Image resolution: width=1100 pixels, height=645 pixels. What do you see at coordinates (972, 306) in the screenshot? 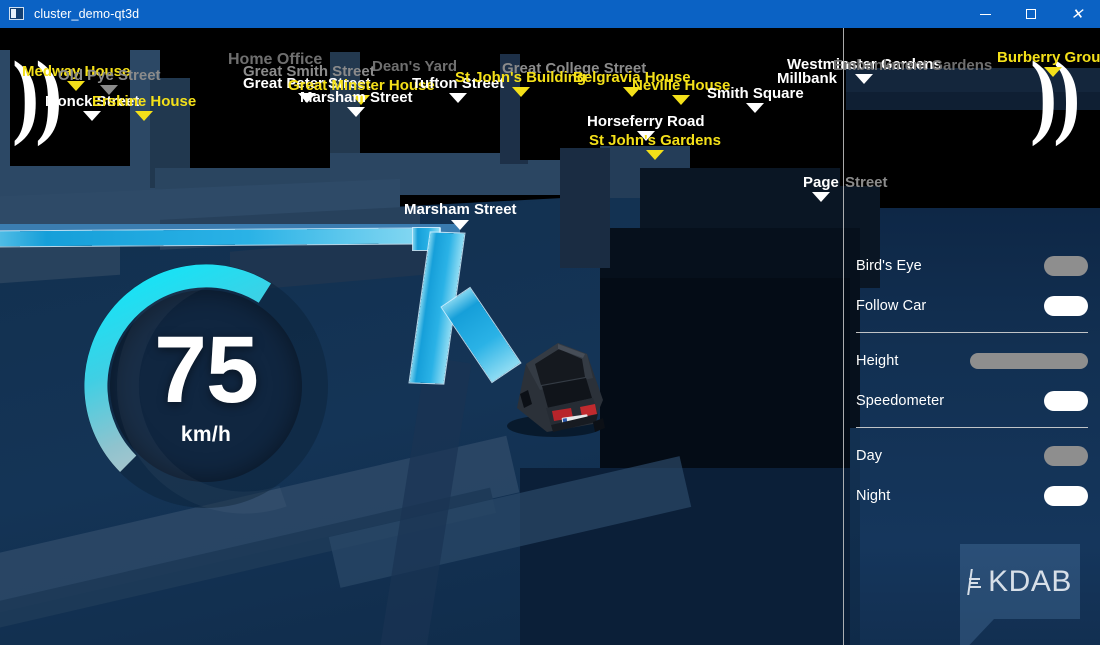
I see `setting-row: Follow Car` at bounding box center [972, 306].